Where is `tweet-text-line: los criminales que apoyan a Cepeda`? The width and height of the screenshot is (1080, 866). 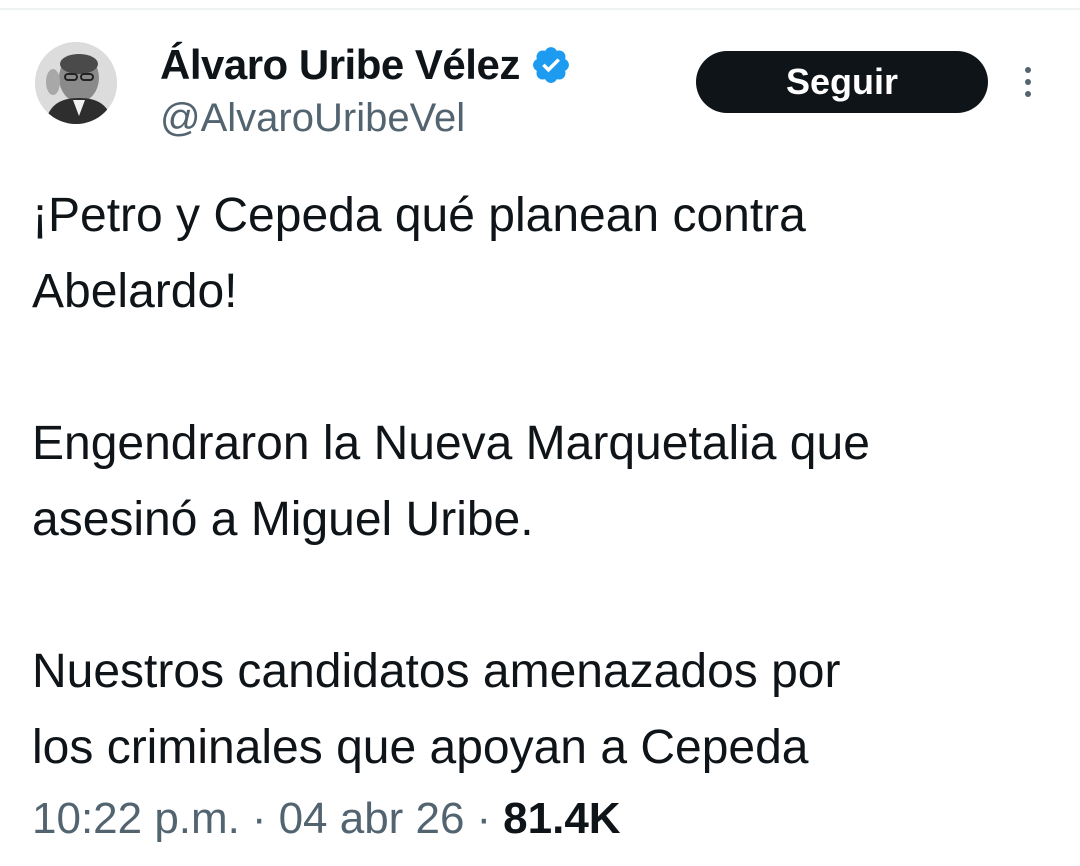 tweet-text-line: los criminales que apoyan a Cepeda is located at coordinates (420, 747).